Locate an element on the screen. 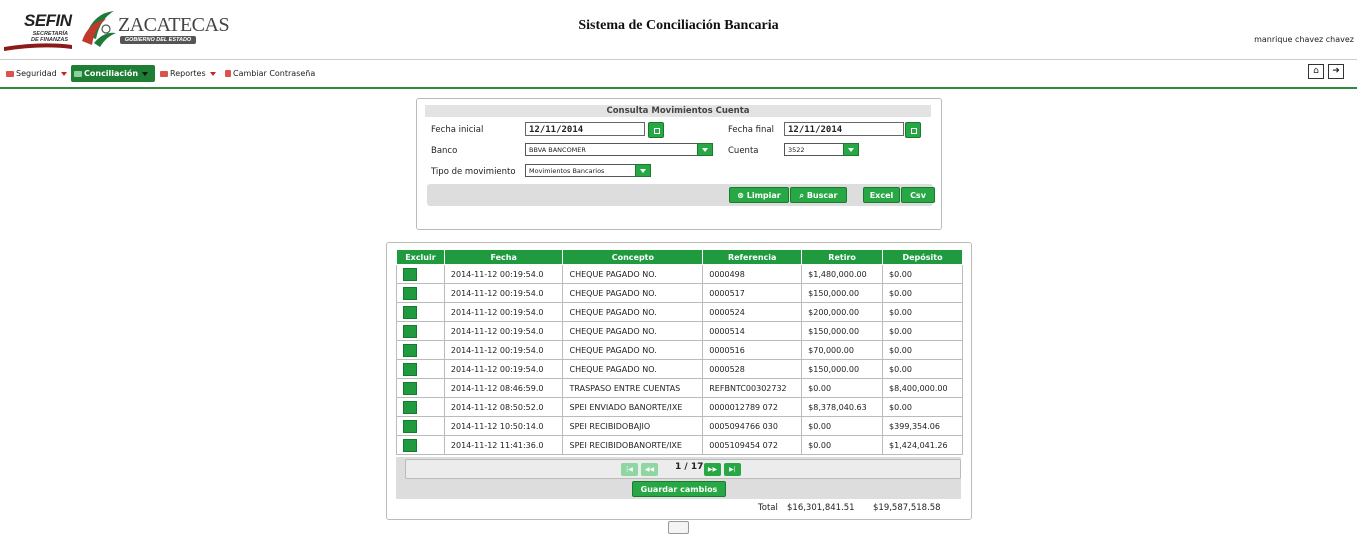  search-panel-title: Consulta Movimientos Cuenta is located at coordinates (678, 111).